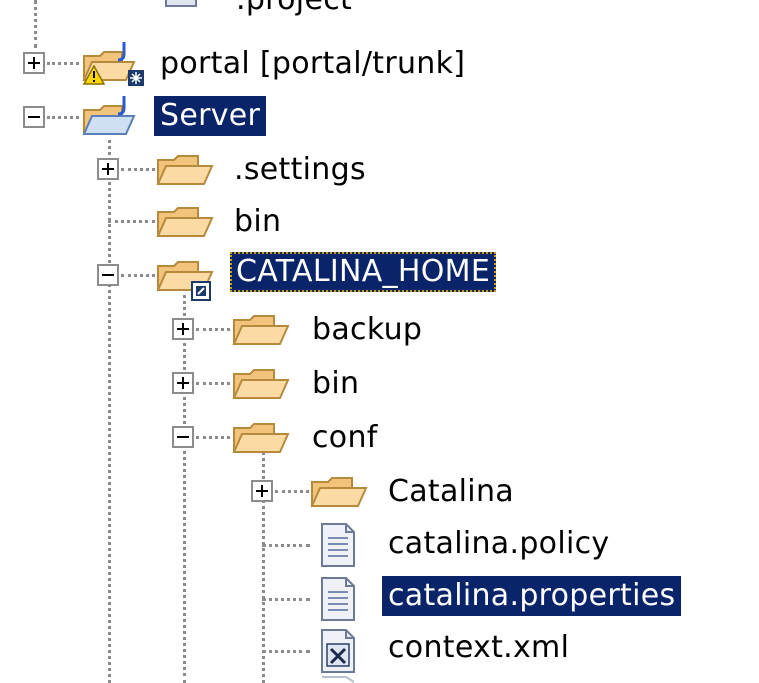 The image size is (759, 683). Describe the element at coordinates (498, 544) in the screenshot. I see `tree-item-label-catalina-policy: catalina.policy` at that location.